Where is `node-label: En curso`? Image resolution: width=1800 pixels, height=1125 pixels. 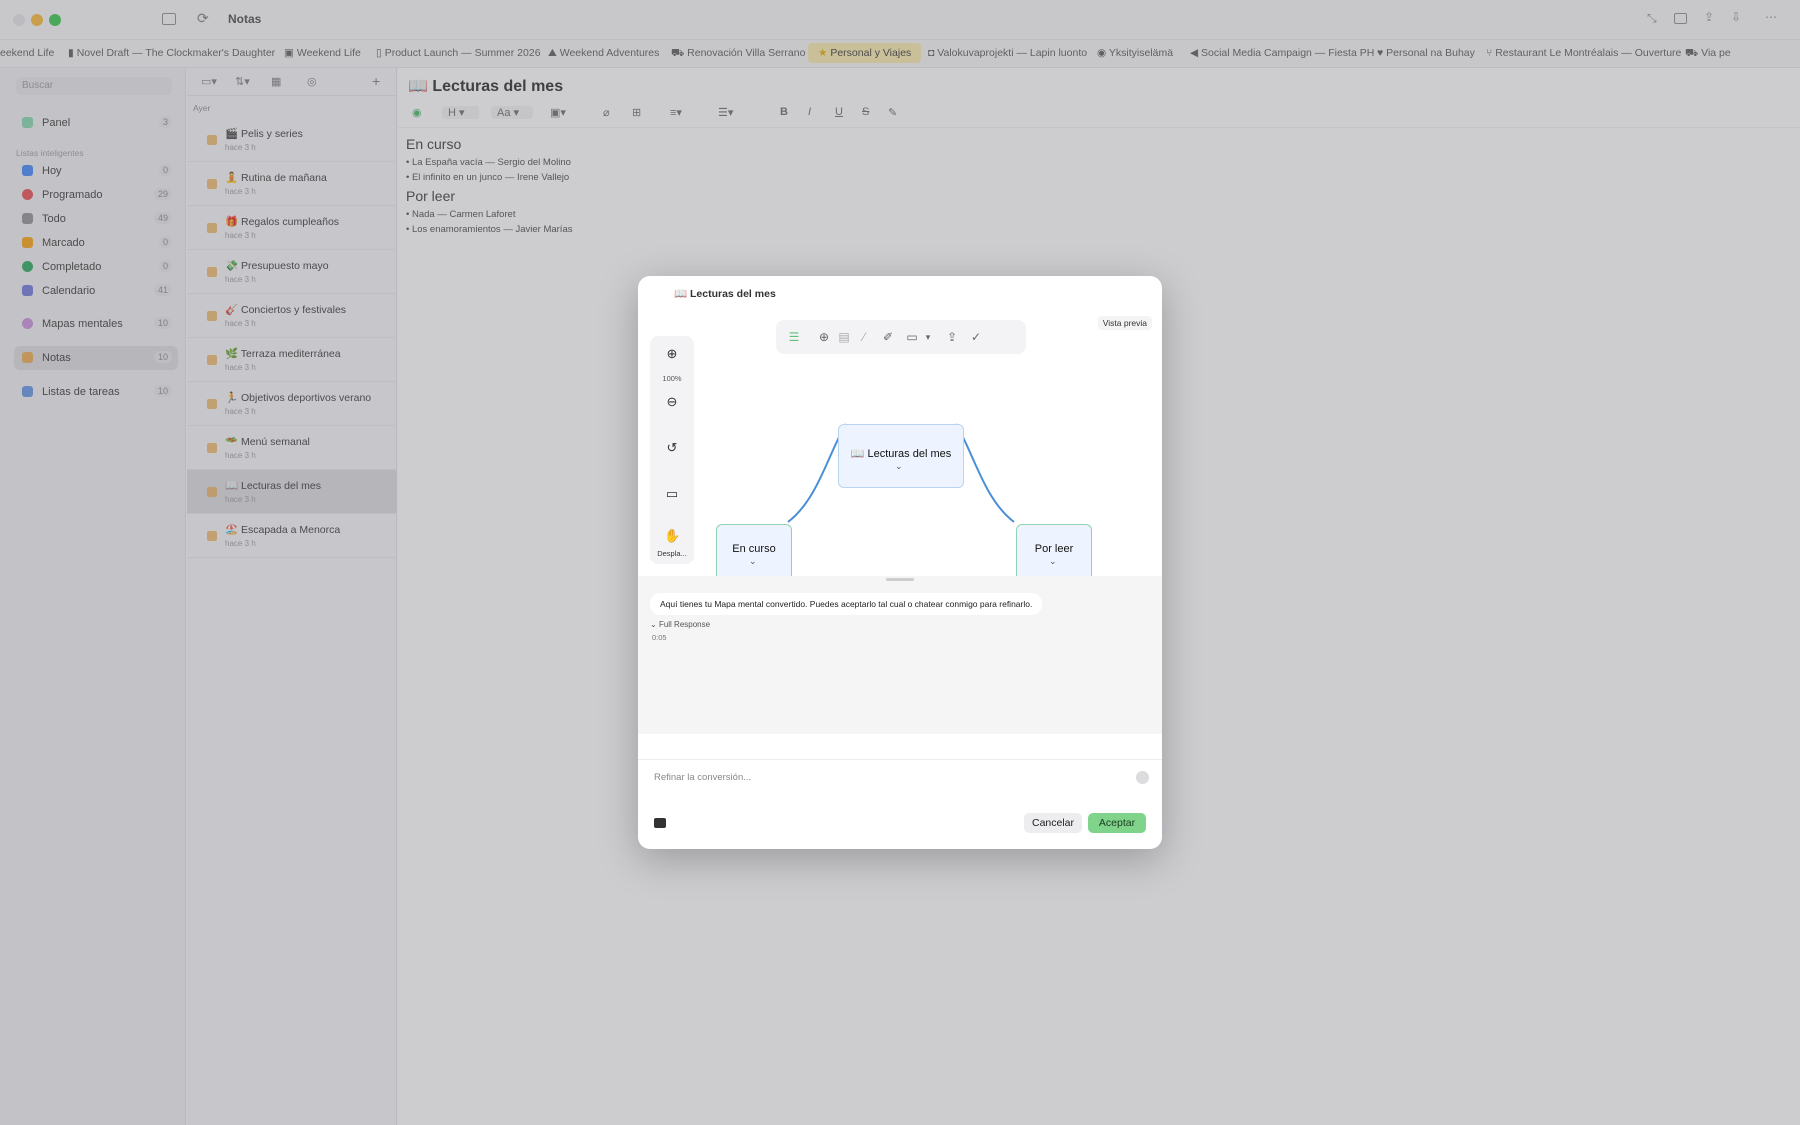
node-label: En curso is located at coordinates (754, 549).